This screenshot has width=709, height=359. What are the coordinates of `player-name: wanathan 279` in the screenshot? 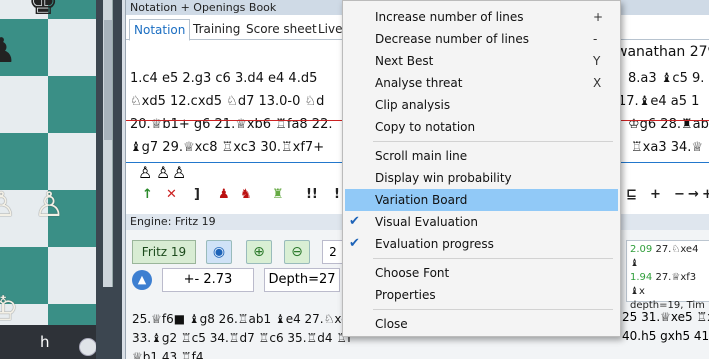 It's located at (662, 52).